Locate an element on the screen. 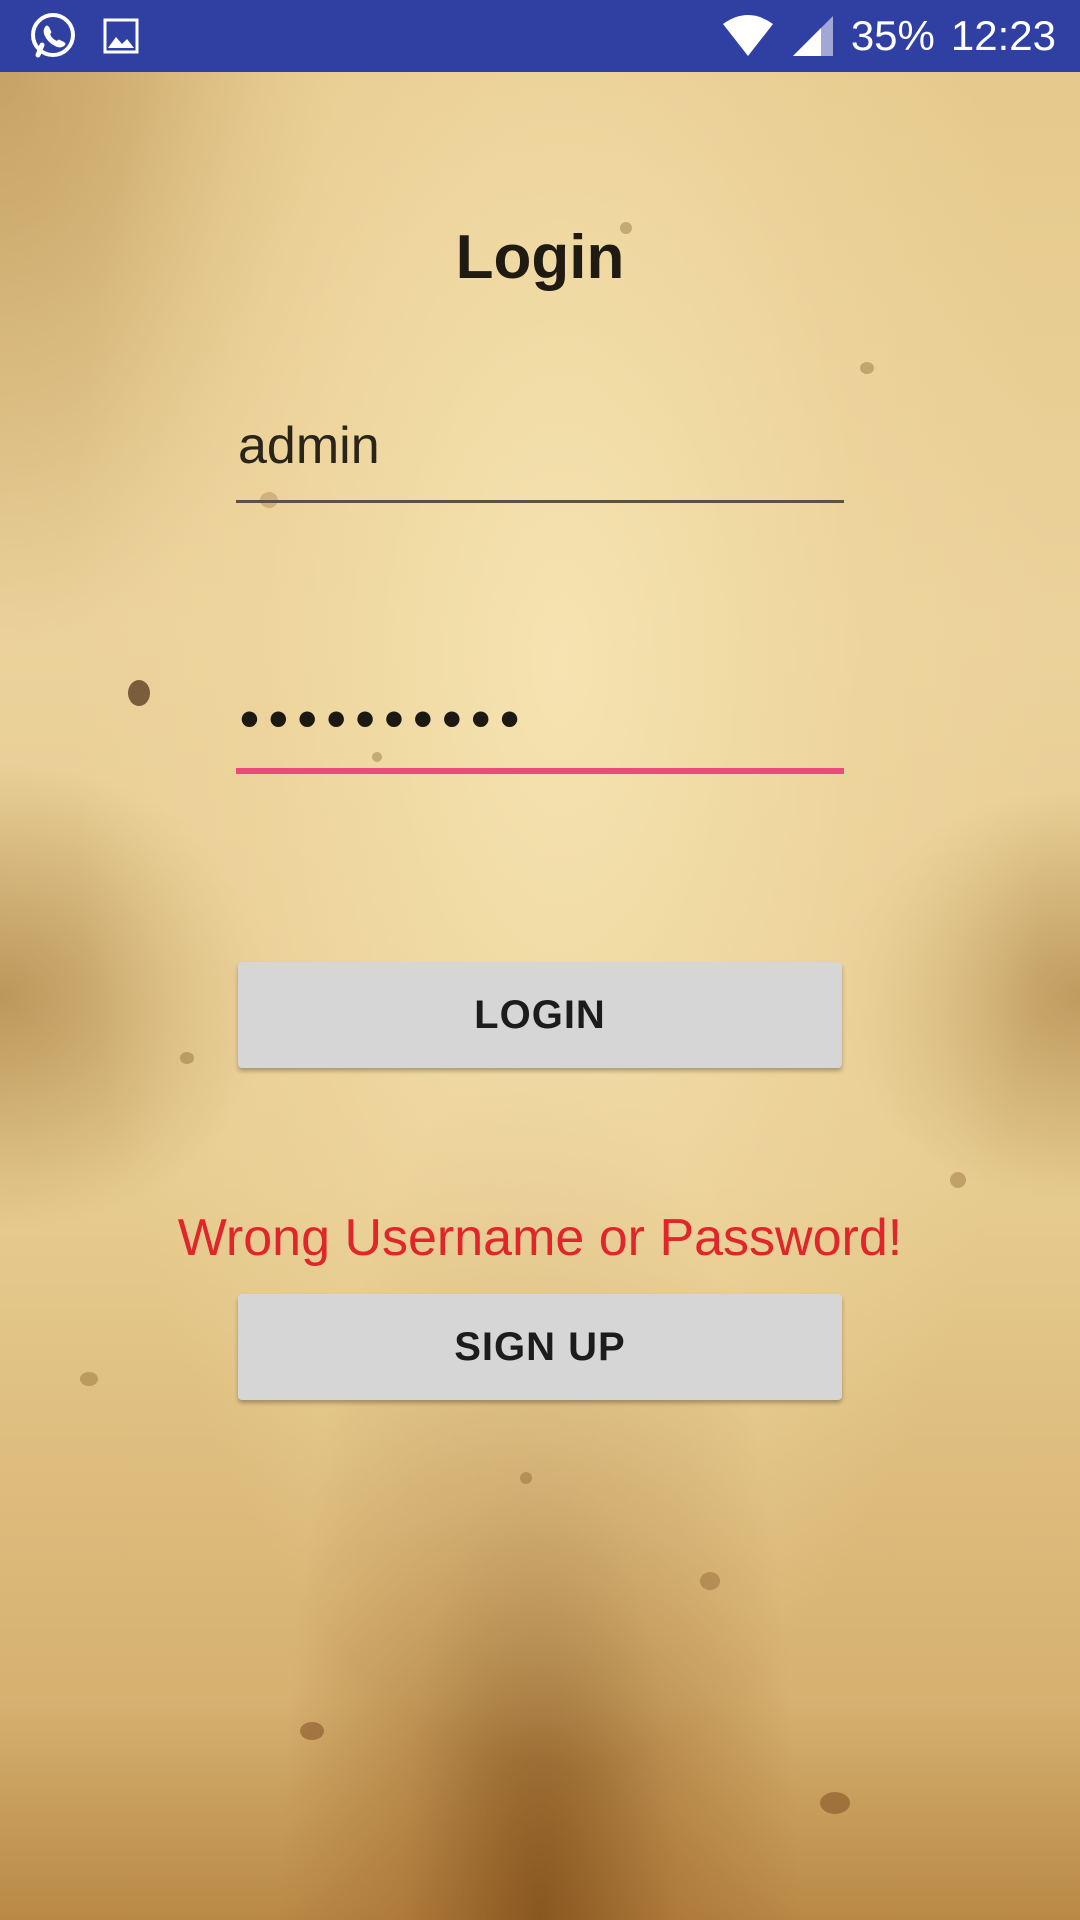  wifi-icon is located at coordinates (748, 36).